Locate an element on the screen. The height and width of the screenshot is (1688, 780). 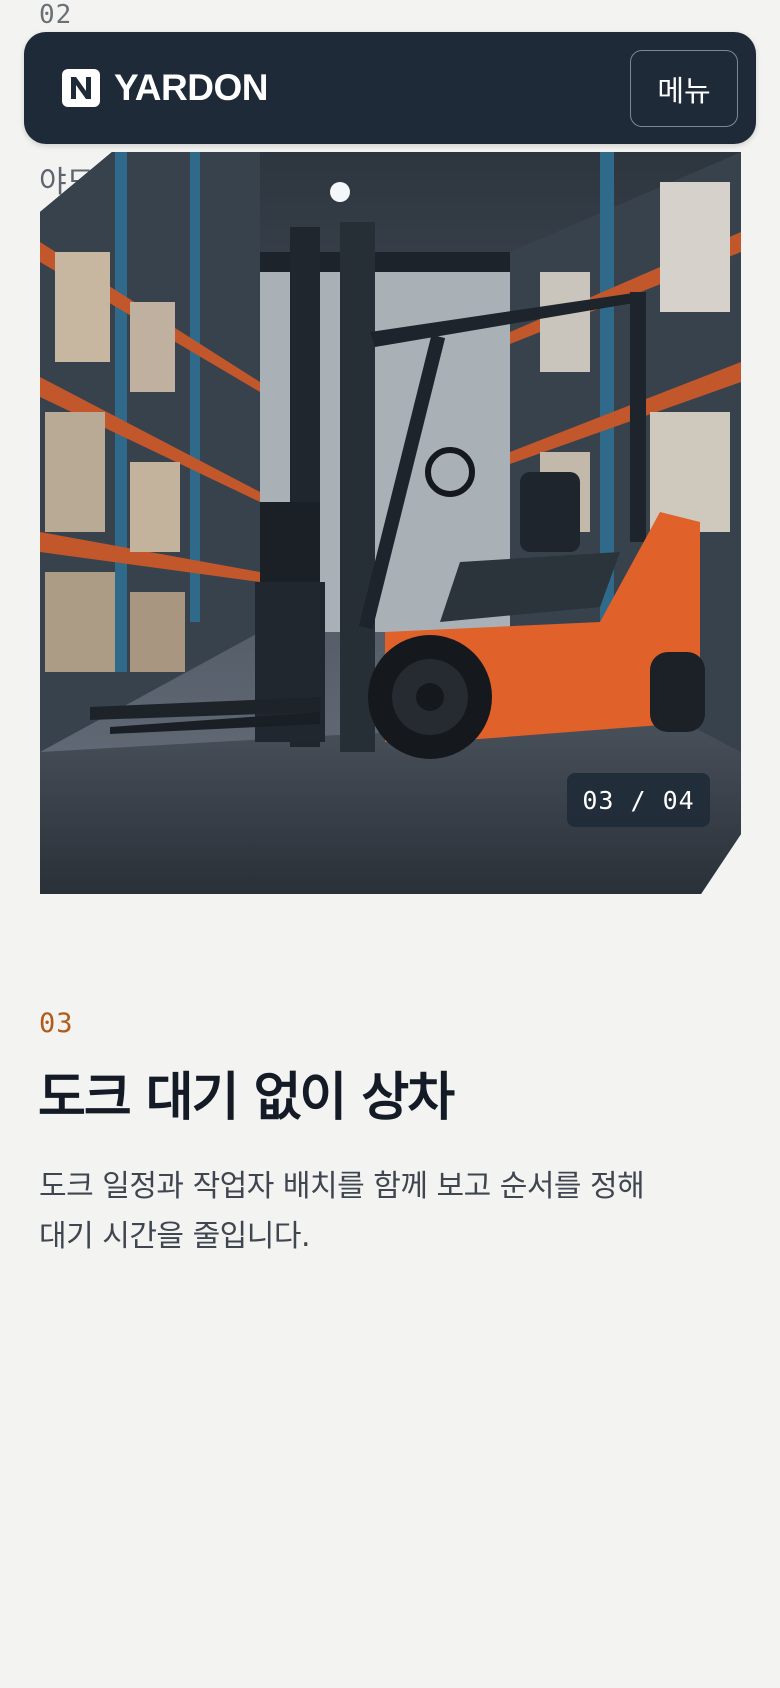
menu-button: 메뉴 is located at coordinates (684, 88).